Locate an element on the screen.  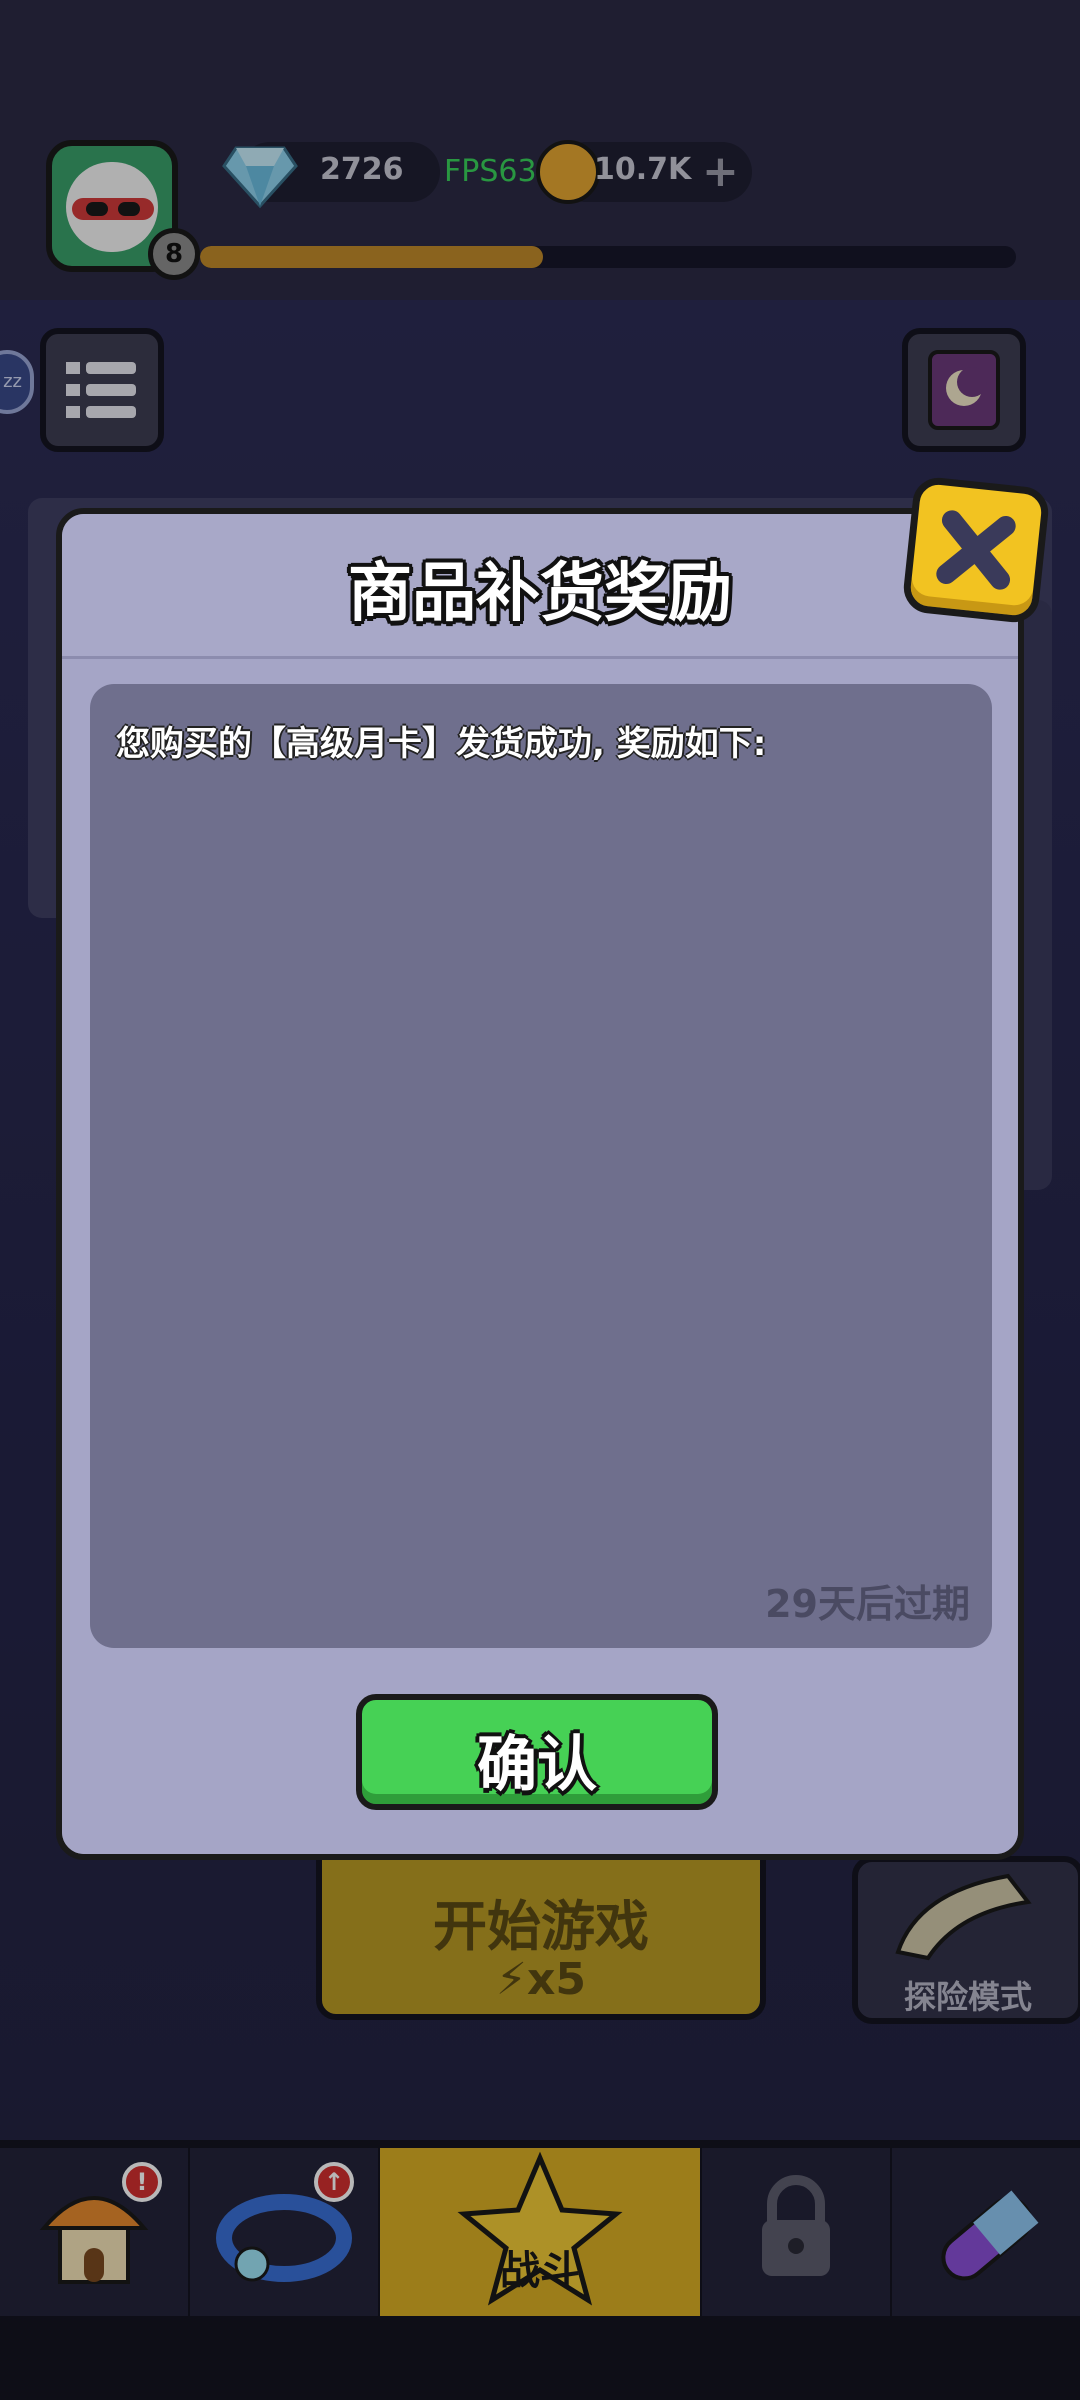
confirm-label: 确认 is located at coordinates (537, 1765).